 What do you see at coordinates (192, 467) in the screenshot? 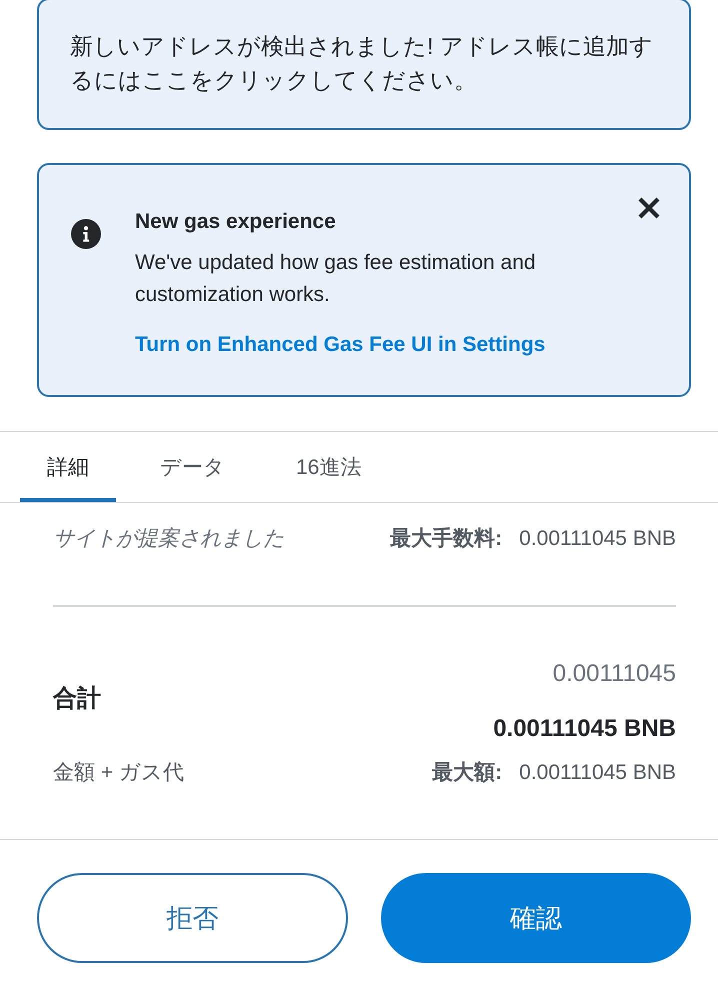
I see `tab: データ` at bounding box center [192, 467].